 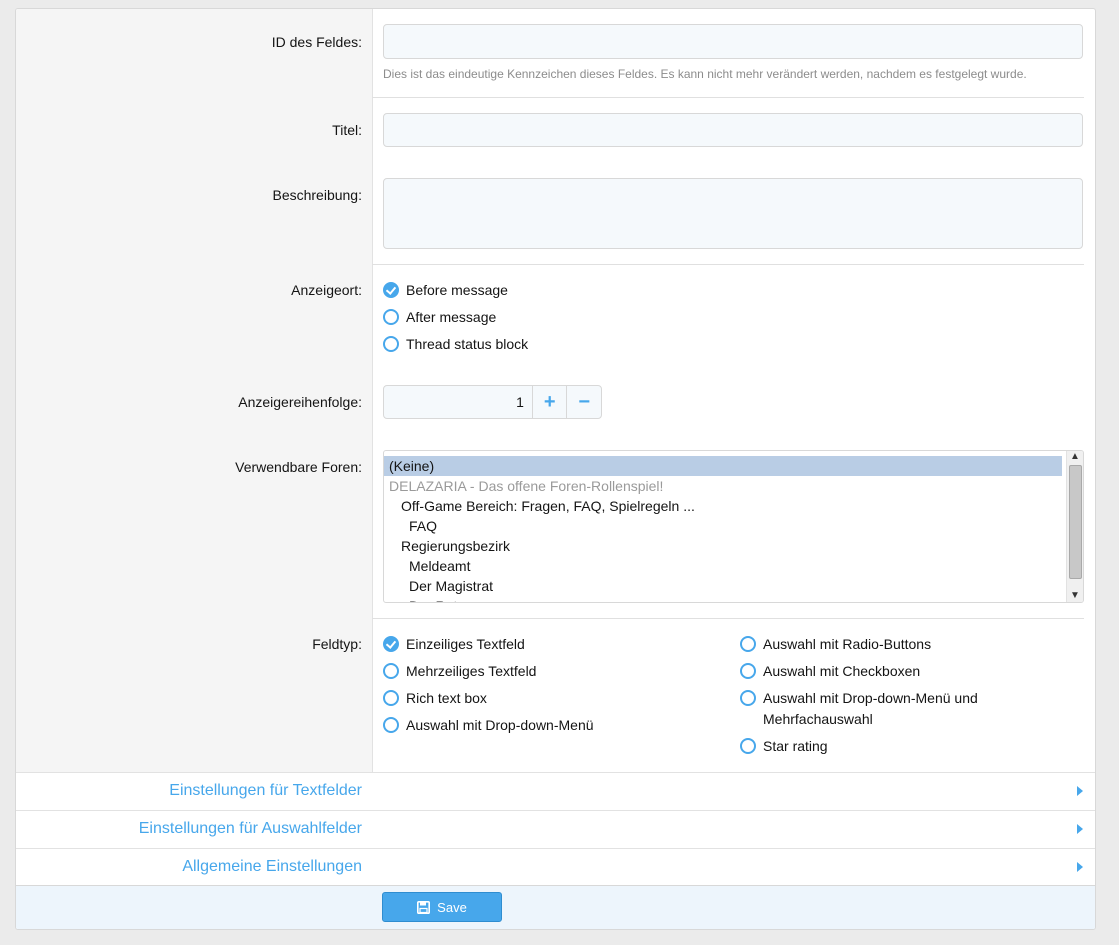 I want to click on radio-label: Einzeiliges Textfeld, so click(x=465, y=644).